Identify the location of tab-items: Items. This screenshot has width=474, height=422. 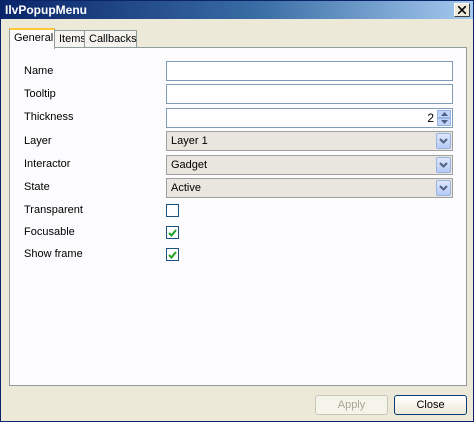
(70, 39).